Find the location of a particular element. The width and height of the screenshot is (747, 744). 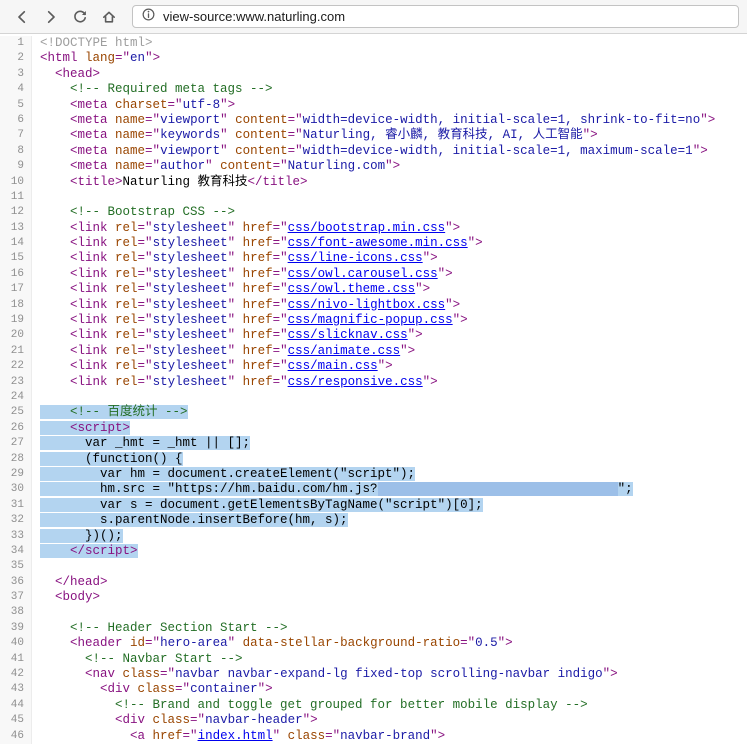

resource-link: css/slicknav.css is located at coordinates (348, 335).